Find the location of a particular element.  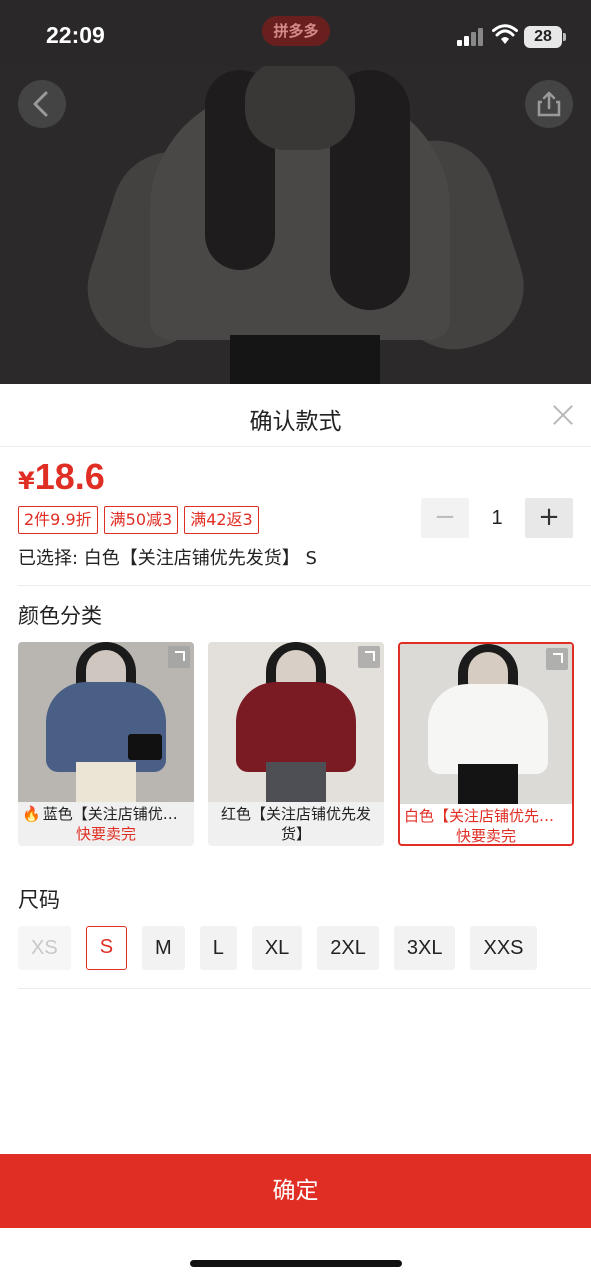

size-option-m: M is located at coordinates (163, 948).